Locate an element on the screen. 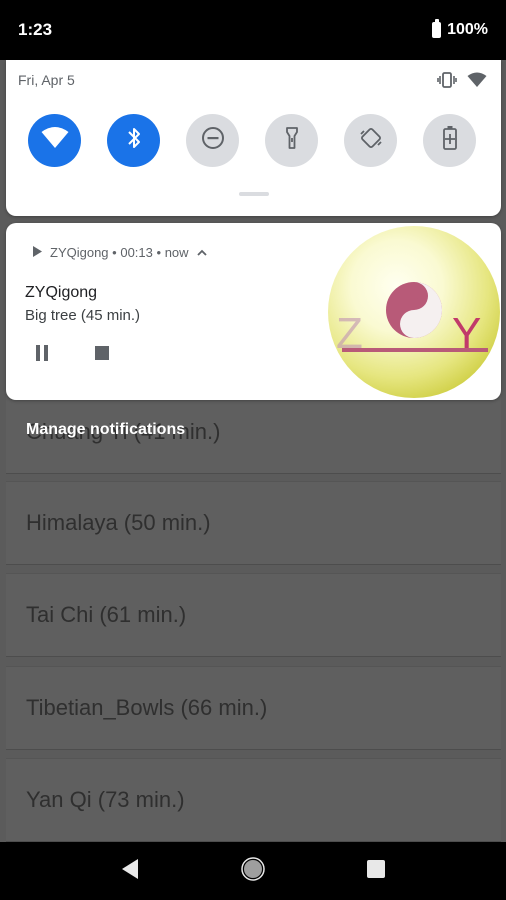  vibrate-icon is located at coordinates (447, 82).